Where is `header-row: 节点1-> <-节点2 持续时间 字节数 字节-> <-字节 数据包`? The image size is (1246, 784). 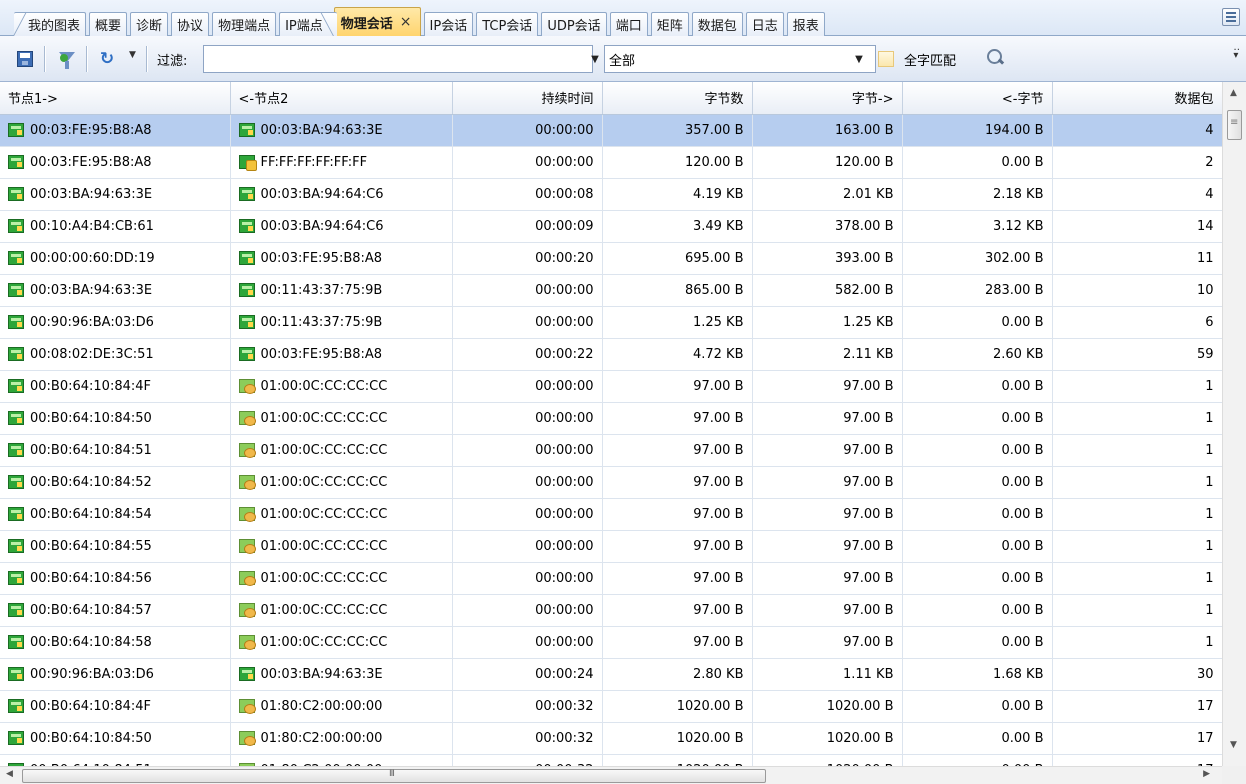
header-row: 节点1-> <-节点2 持续时间 字节数 字节-> <-字节 数据包 is located at coordinates (611, 98).